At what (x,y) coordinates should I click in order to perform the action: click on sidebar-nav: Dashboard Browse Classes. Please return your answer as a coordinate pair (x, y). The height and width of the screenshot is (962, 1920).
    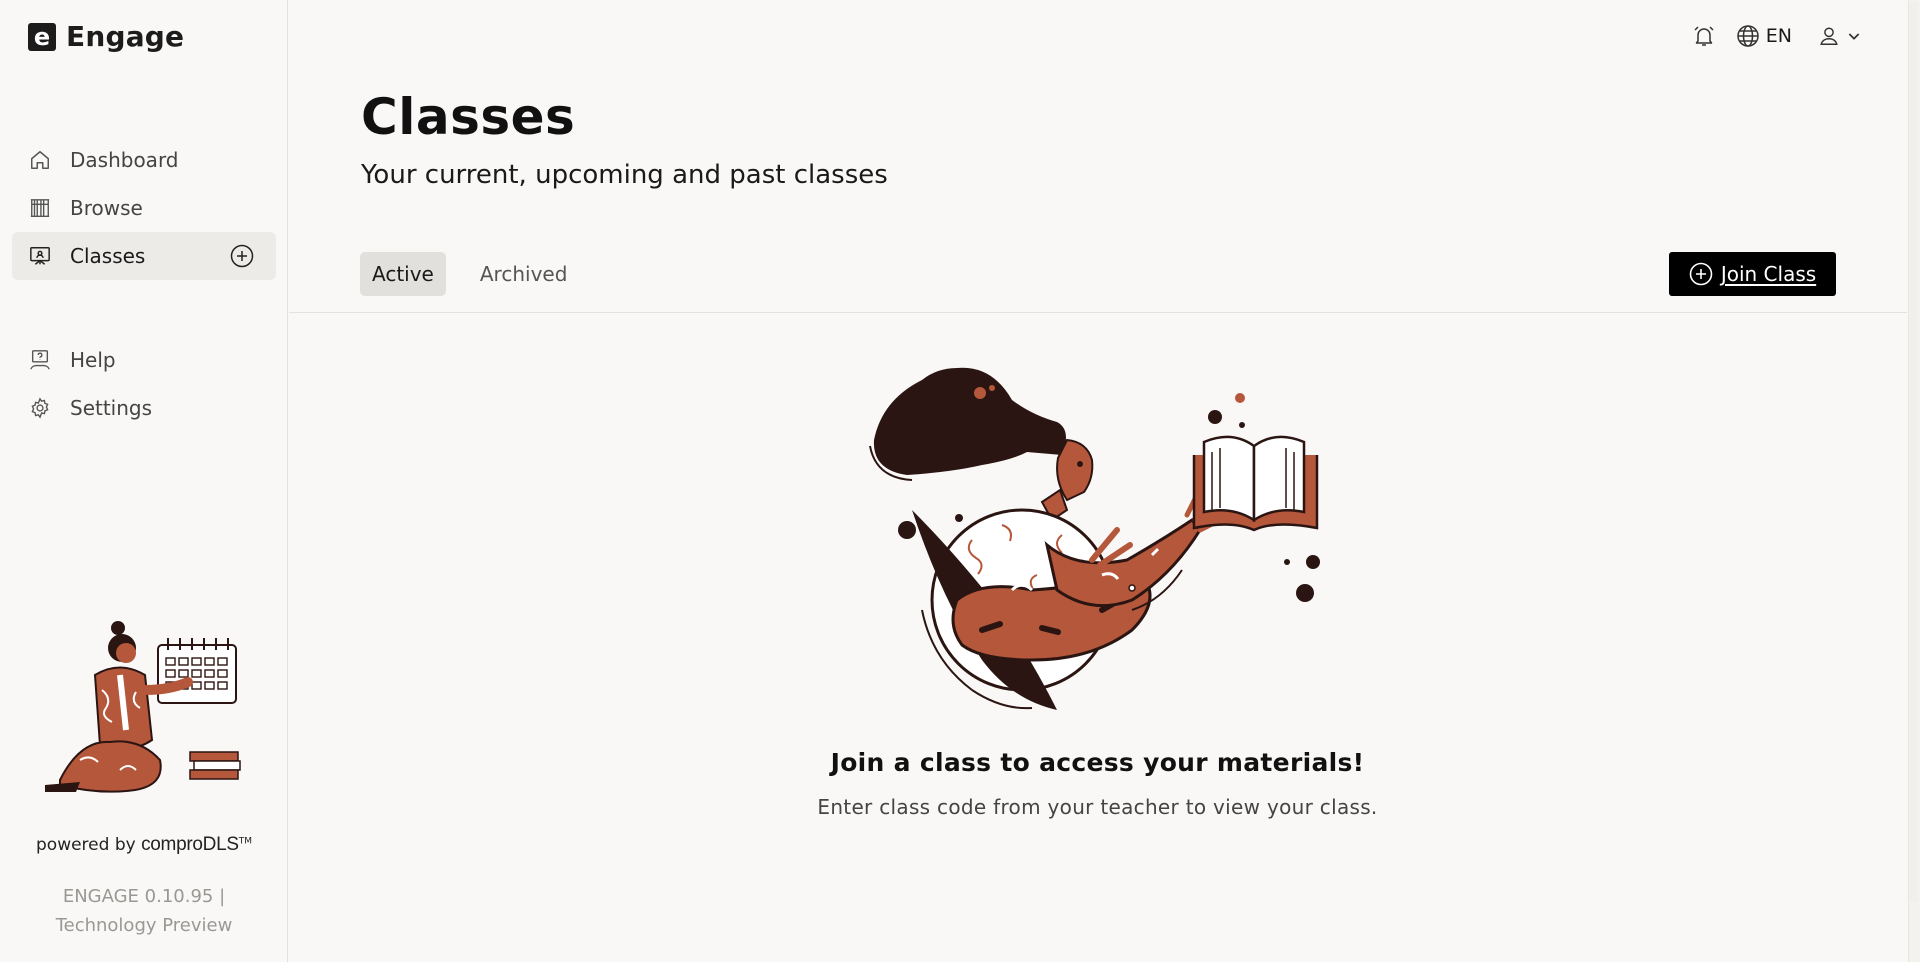
    Looking at the image, I should click on (144, 208).